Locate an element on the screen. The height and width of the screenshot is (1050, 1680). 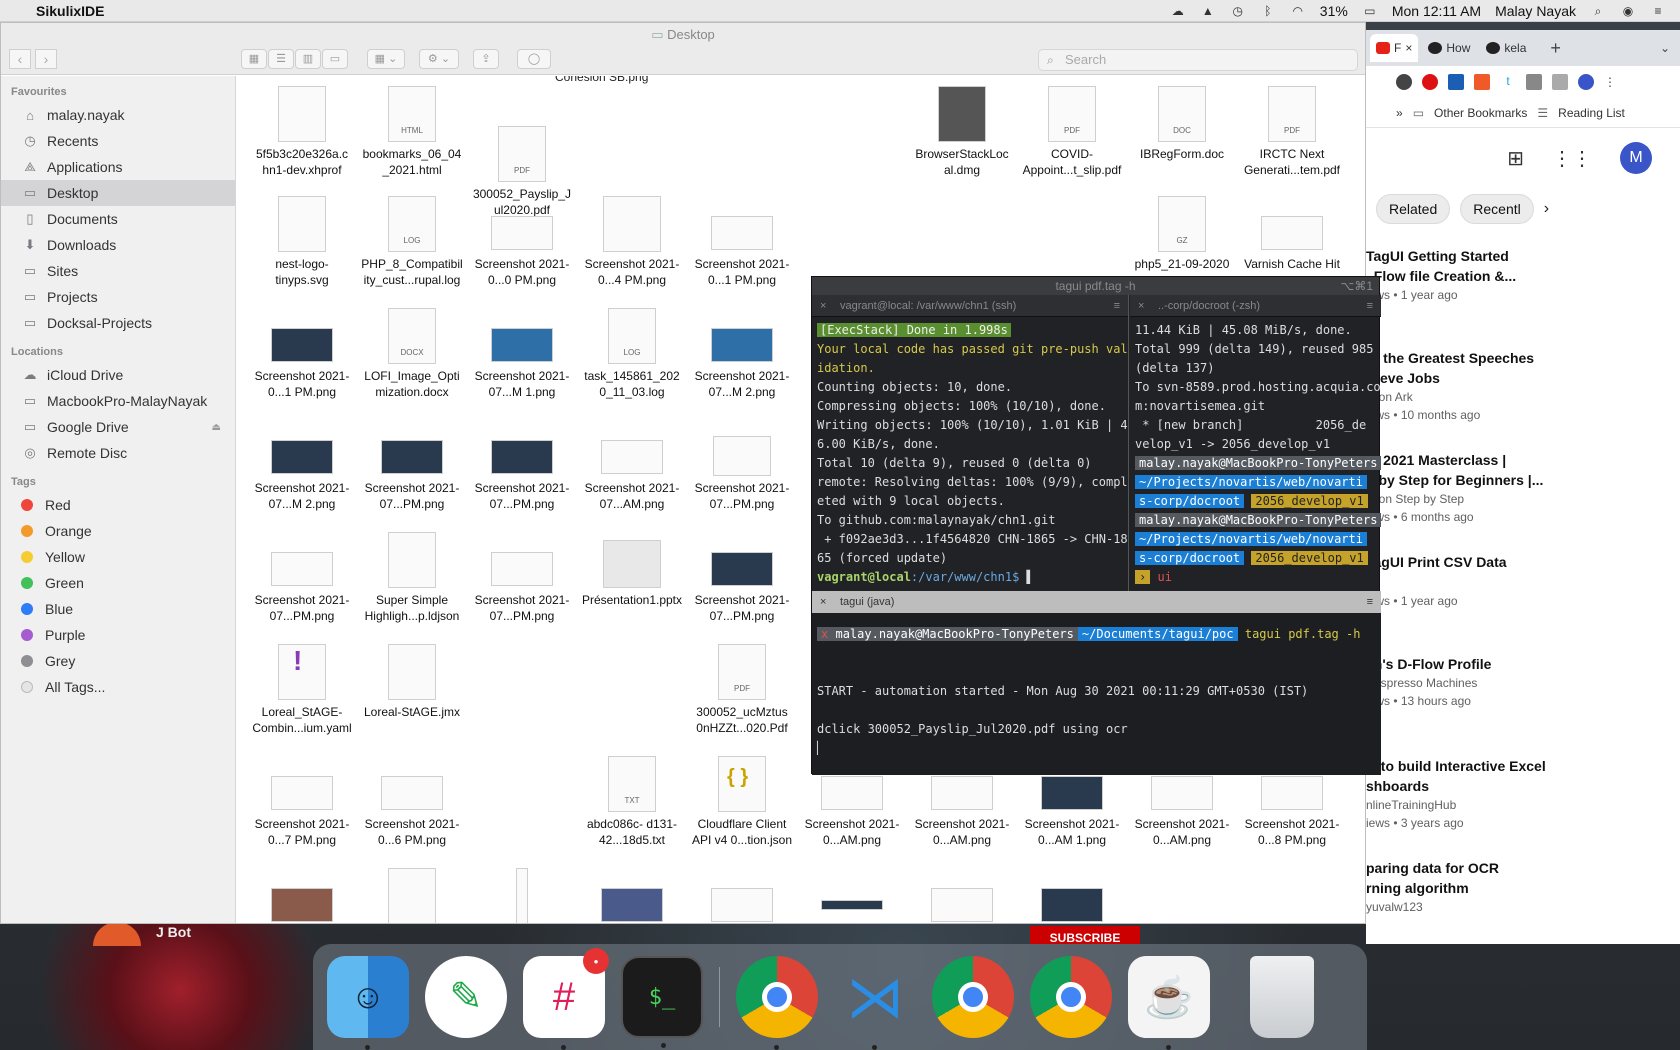
timer-icon: ◷ is located at coordinates (1238, 11).